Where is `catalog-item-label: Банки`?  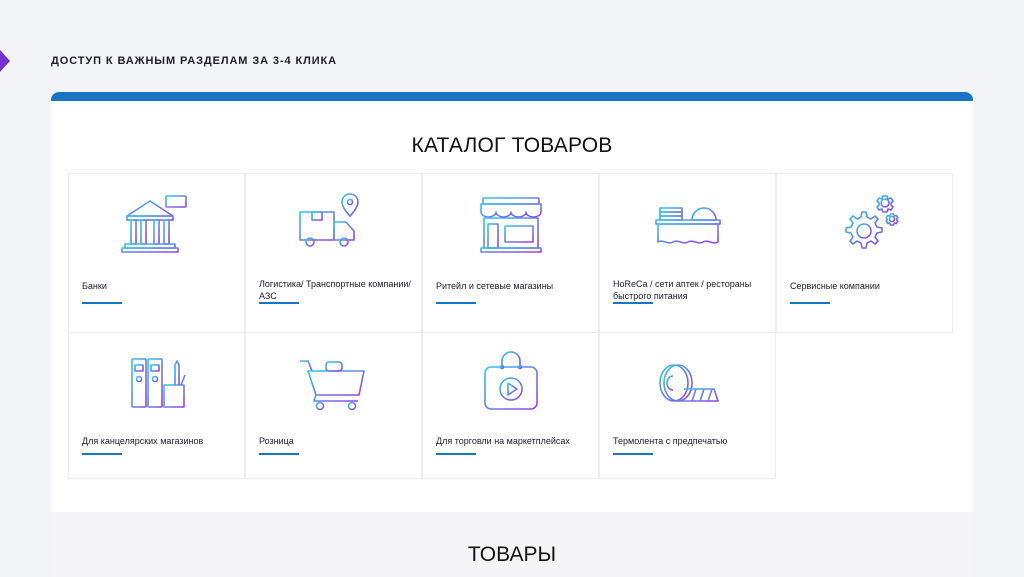 catalog-item-label: Банки is located at coordinates (94, 286).